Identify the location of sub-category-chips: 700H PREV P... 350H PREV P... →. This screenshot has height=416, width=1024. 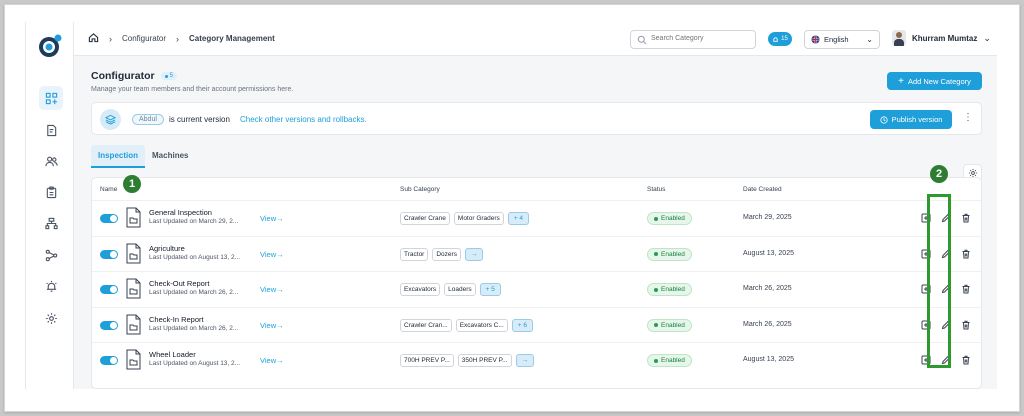
(467, 361).